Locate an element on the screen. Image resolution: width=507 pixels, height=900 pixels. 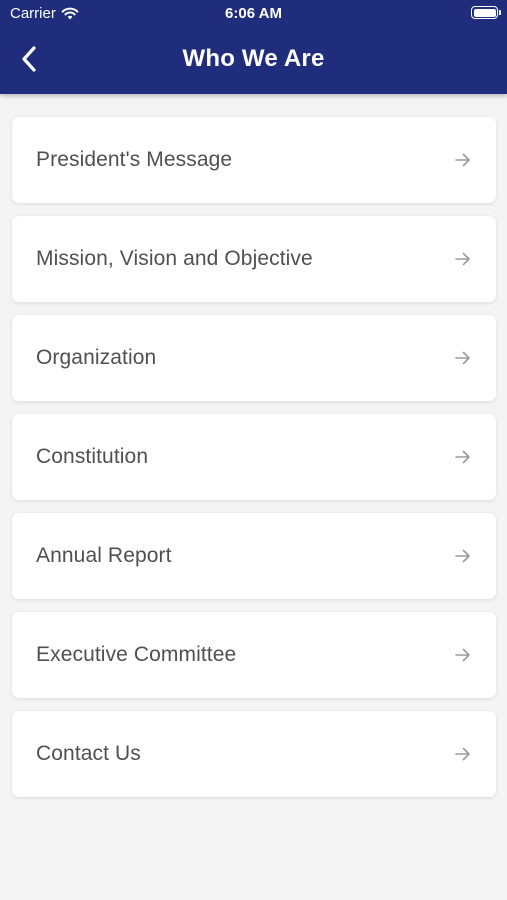
status-bar: Carrier 6:06 AM is located at coordinates (253, 14).